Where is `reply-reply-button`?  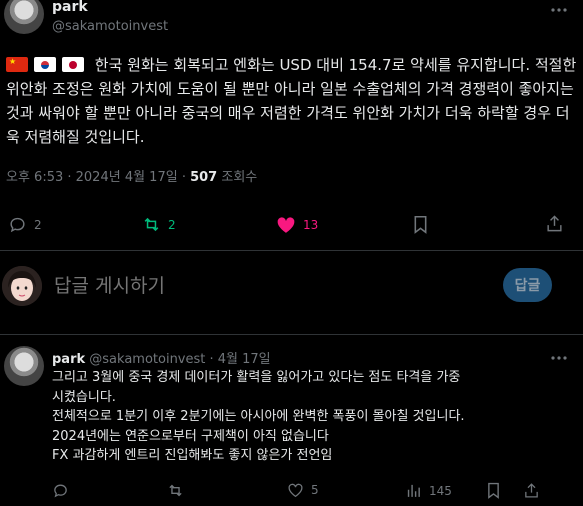 reply-reply-button is located at coordinates (60, 490).